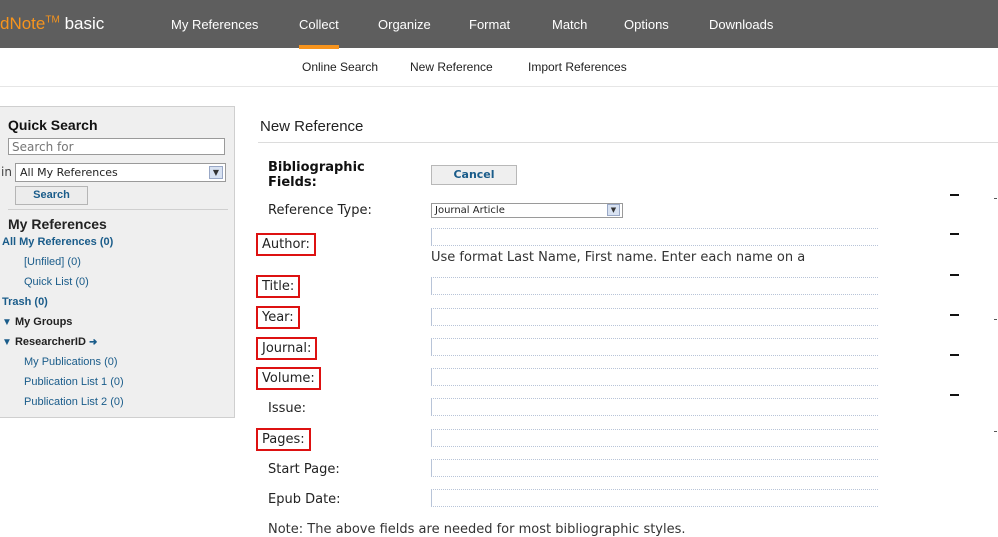 The width and height of the screenshot is (998, 537). What do you see at coordinates (120, 172) in the screenshot?
I see `search-scope-select: All My References ▼` at bounding box center [120, 172].